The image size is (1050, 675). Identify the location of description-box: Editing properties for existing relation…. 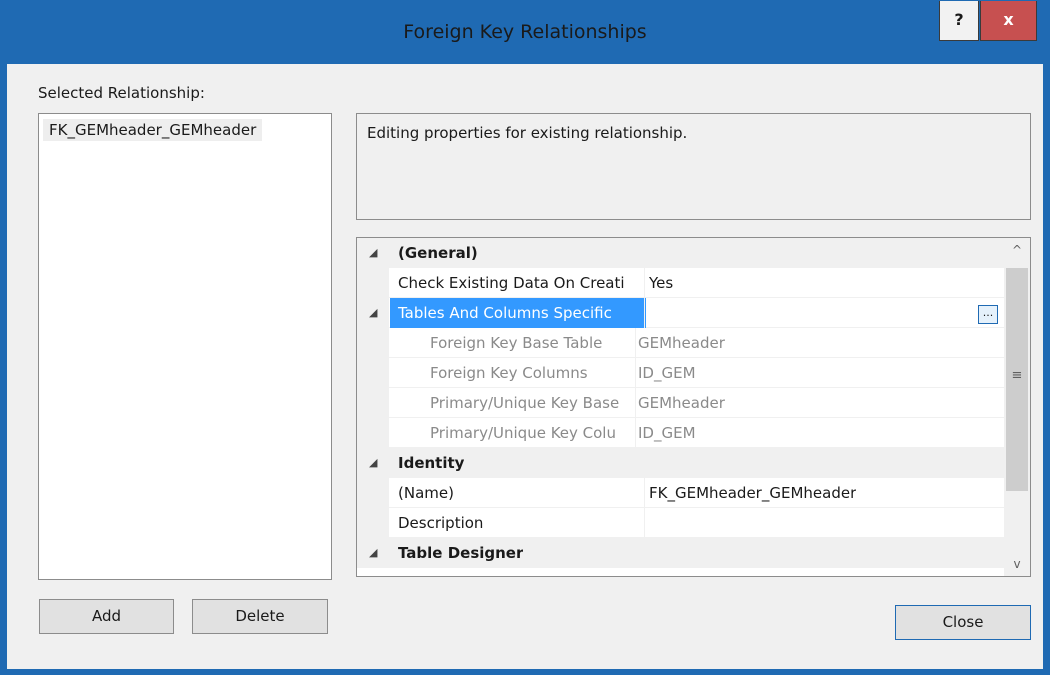
(693, 166).